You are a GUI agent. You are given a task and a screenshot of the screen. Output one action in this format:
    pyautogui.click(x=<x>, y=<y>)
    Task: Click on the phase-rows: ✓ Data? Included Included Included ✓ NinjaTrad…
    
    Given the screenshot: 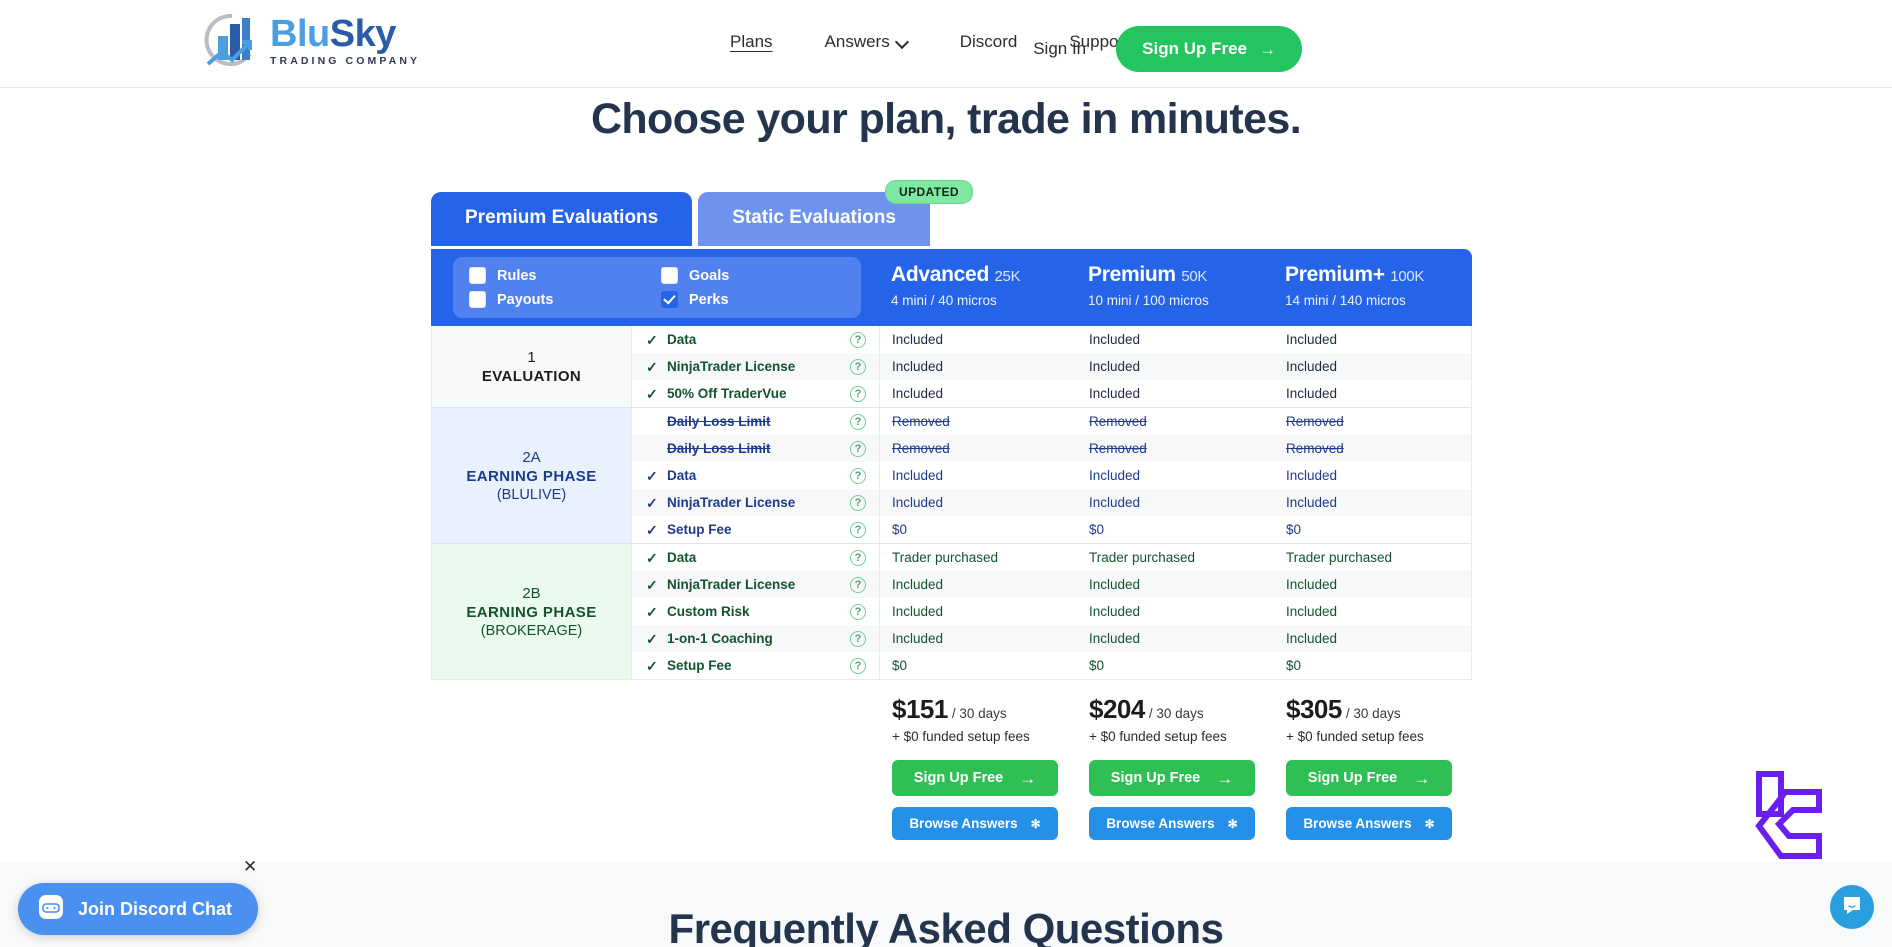 What is the action you would take?
    pyautogui.click(x=1051, y=366)
    